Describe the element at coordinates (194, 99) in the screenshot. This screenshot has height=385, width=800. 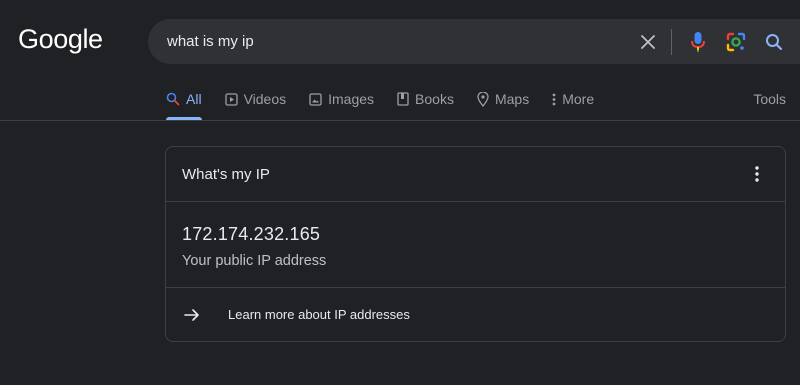
I see `tab-label: All` at that location.